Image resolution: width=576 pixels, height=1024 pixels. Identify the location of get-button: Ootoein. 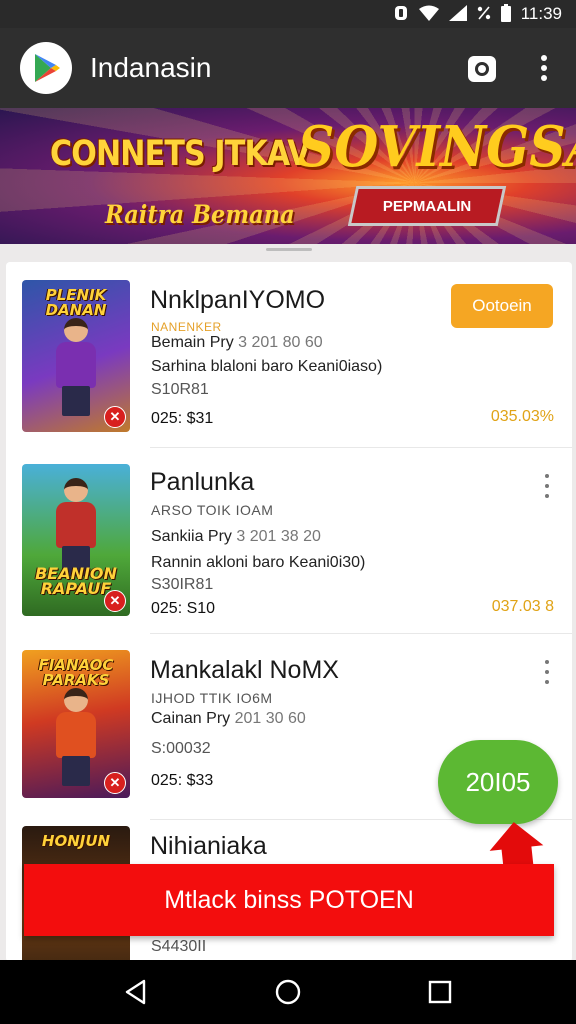
(502, 306).